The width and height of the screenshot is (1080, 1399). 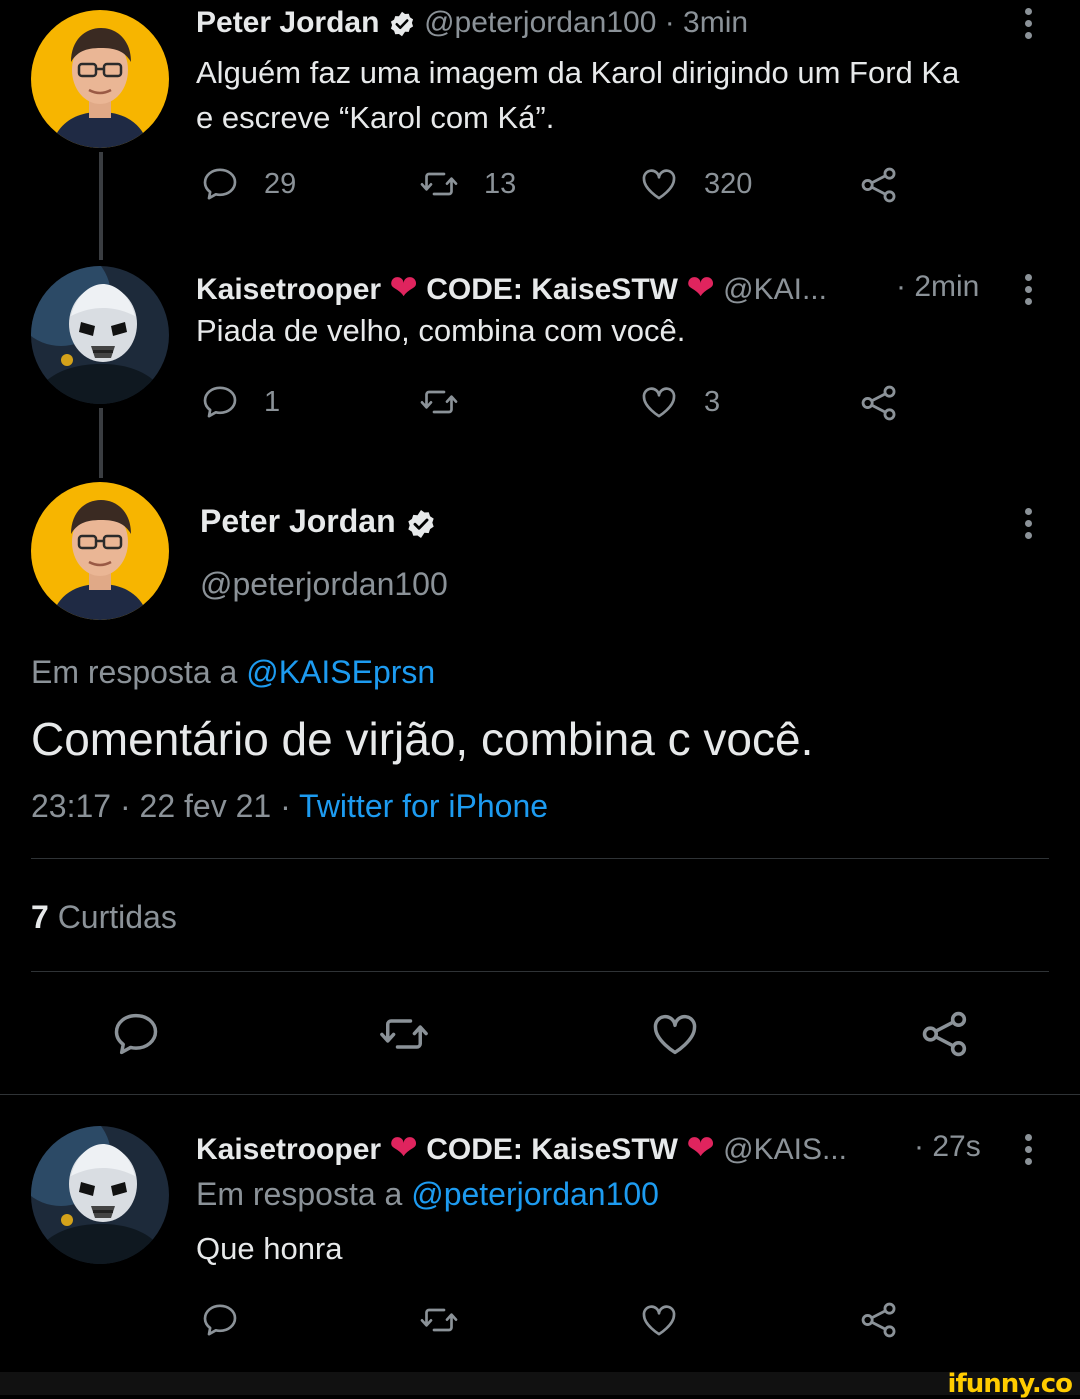 I want to click on reply-count: 1, so click(x=272, y=401).